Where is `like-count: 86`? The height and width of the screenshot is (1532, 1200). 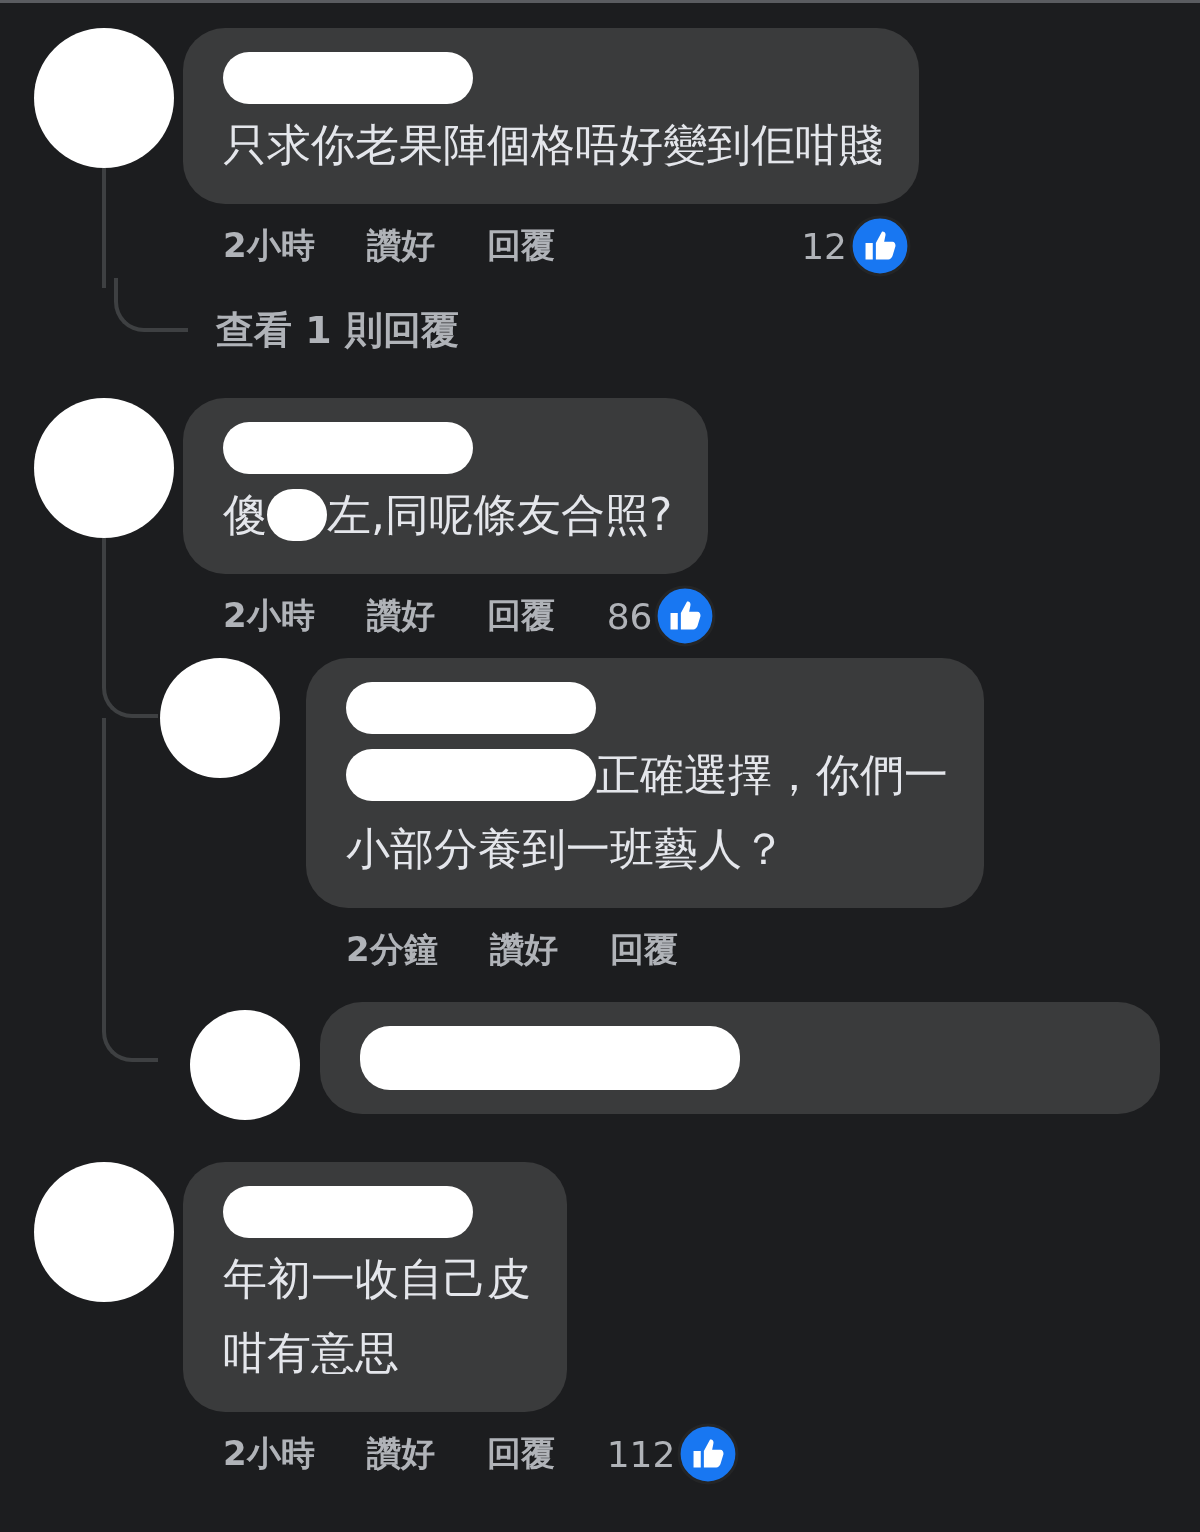
like-count: 86 is located at coordinates (629, 616).